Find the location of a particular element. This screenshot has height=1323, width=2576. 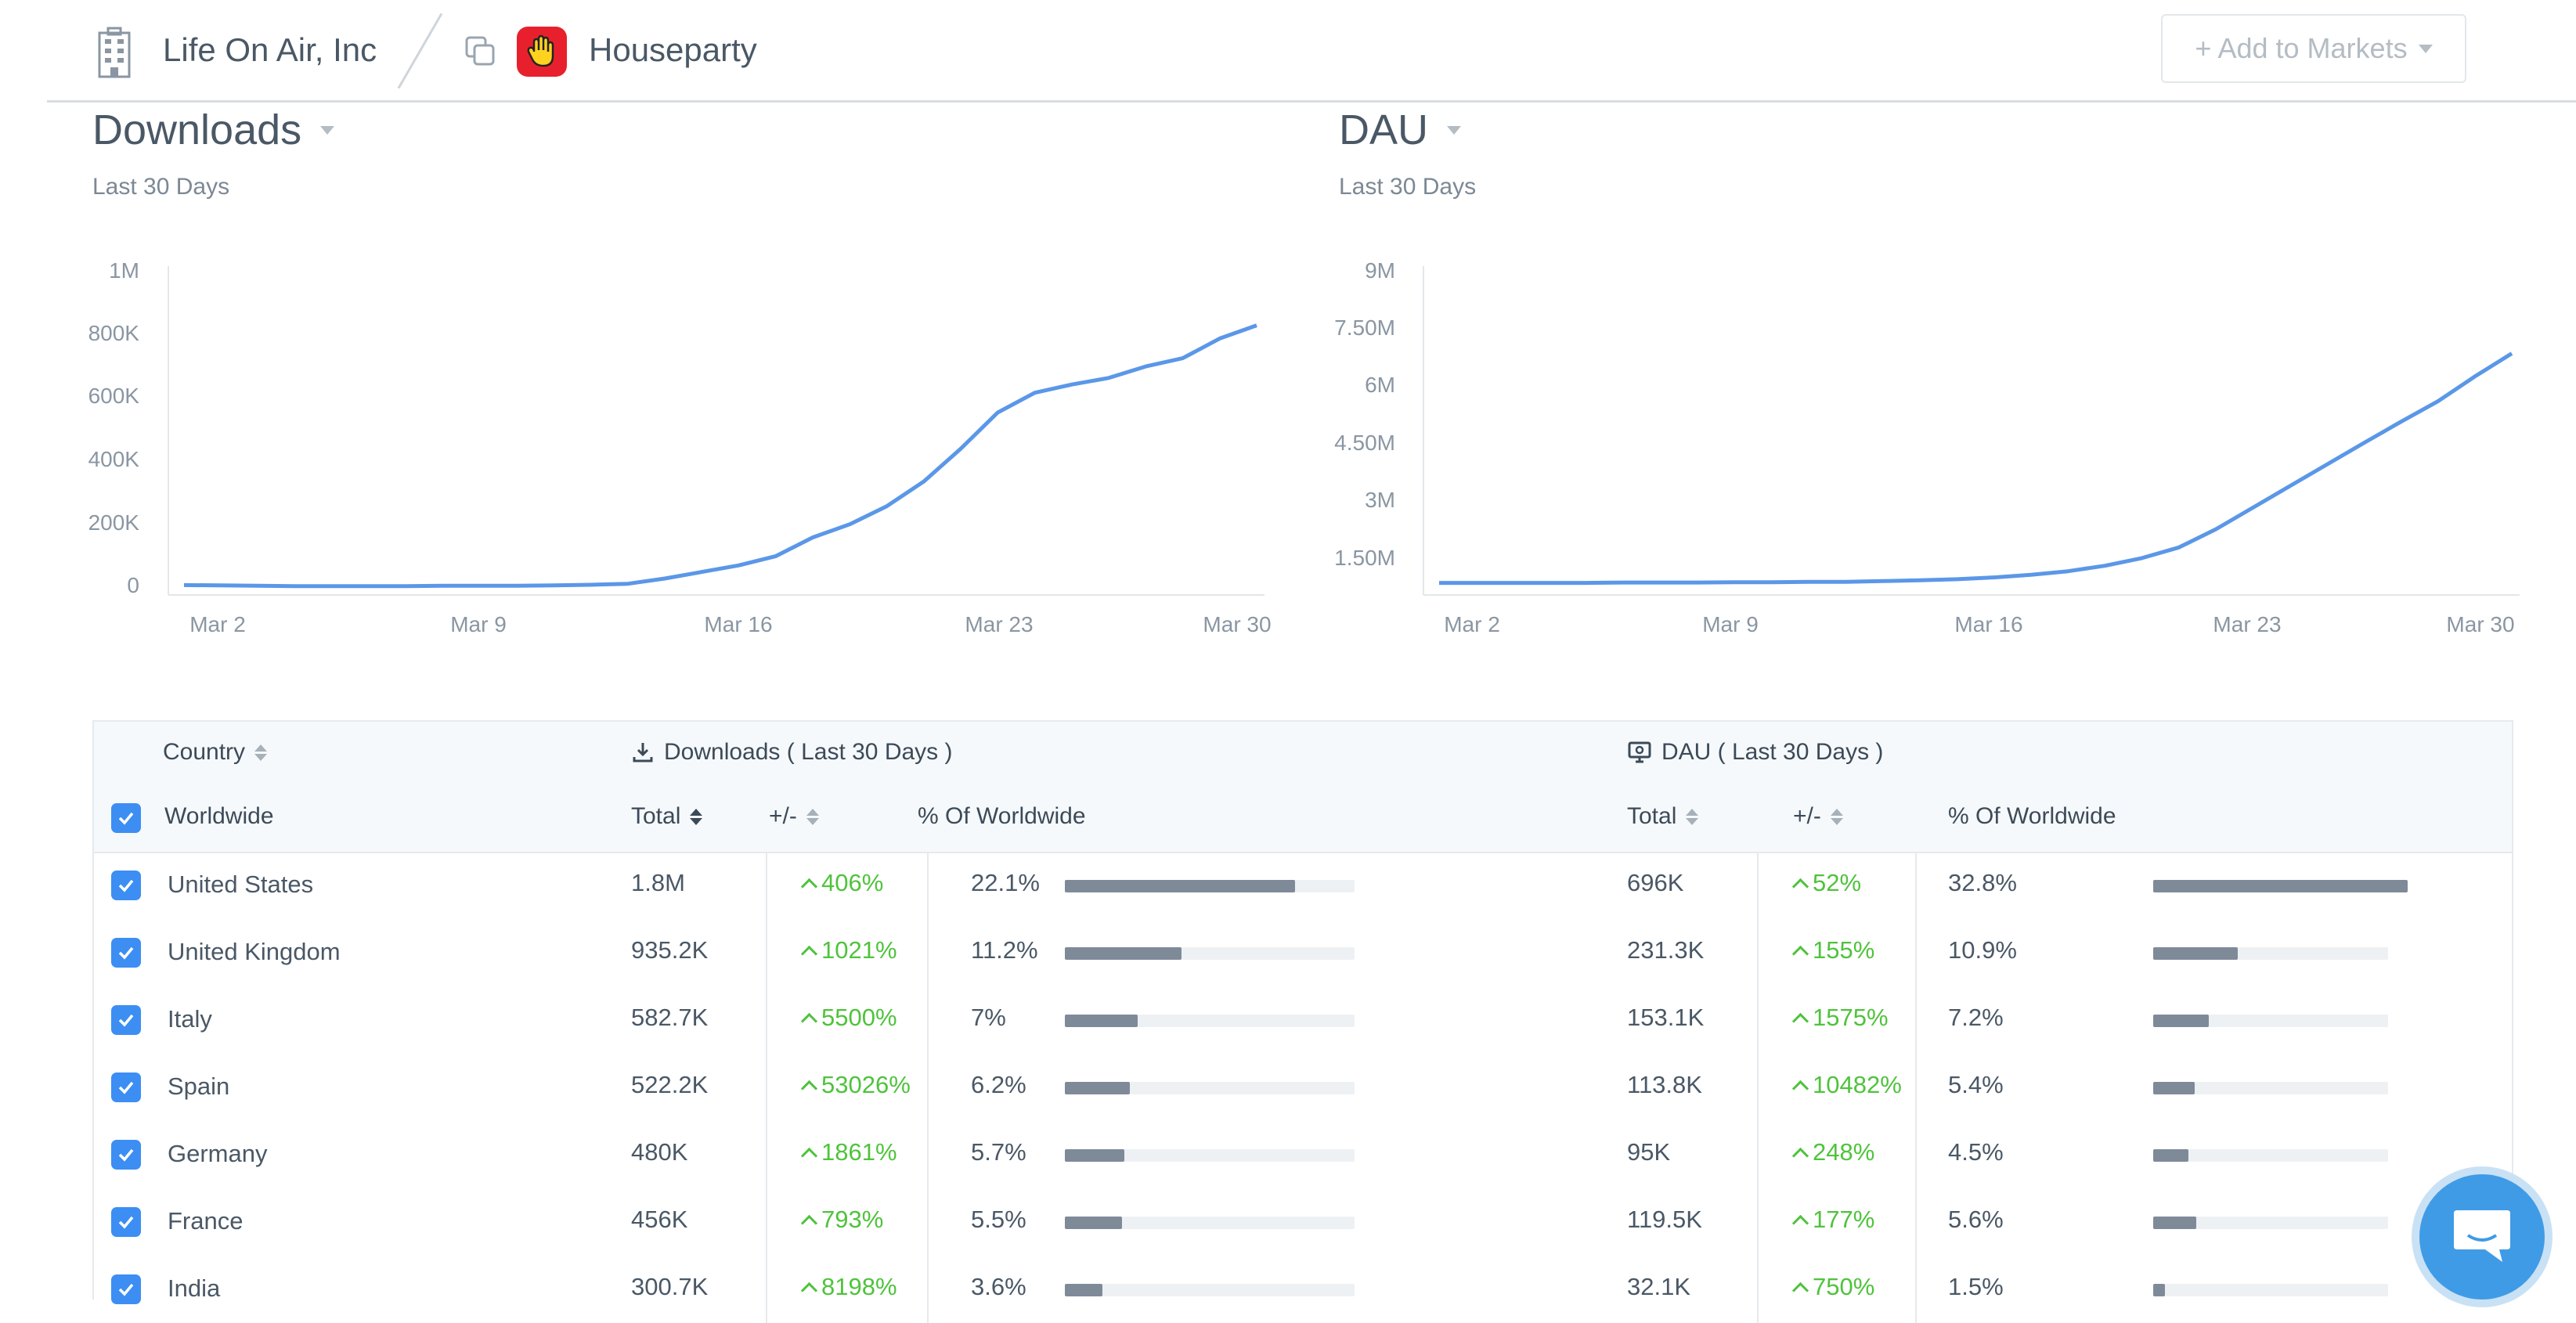

dau-group-label: DAU ( Last 30 Days ) is located at coordinates (1772, 752).